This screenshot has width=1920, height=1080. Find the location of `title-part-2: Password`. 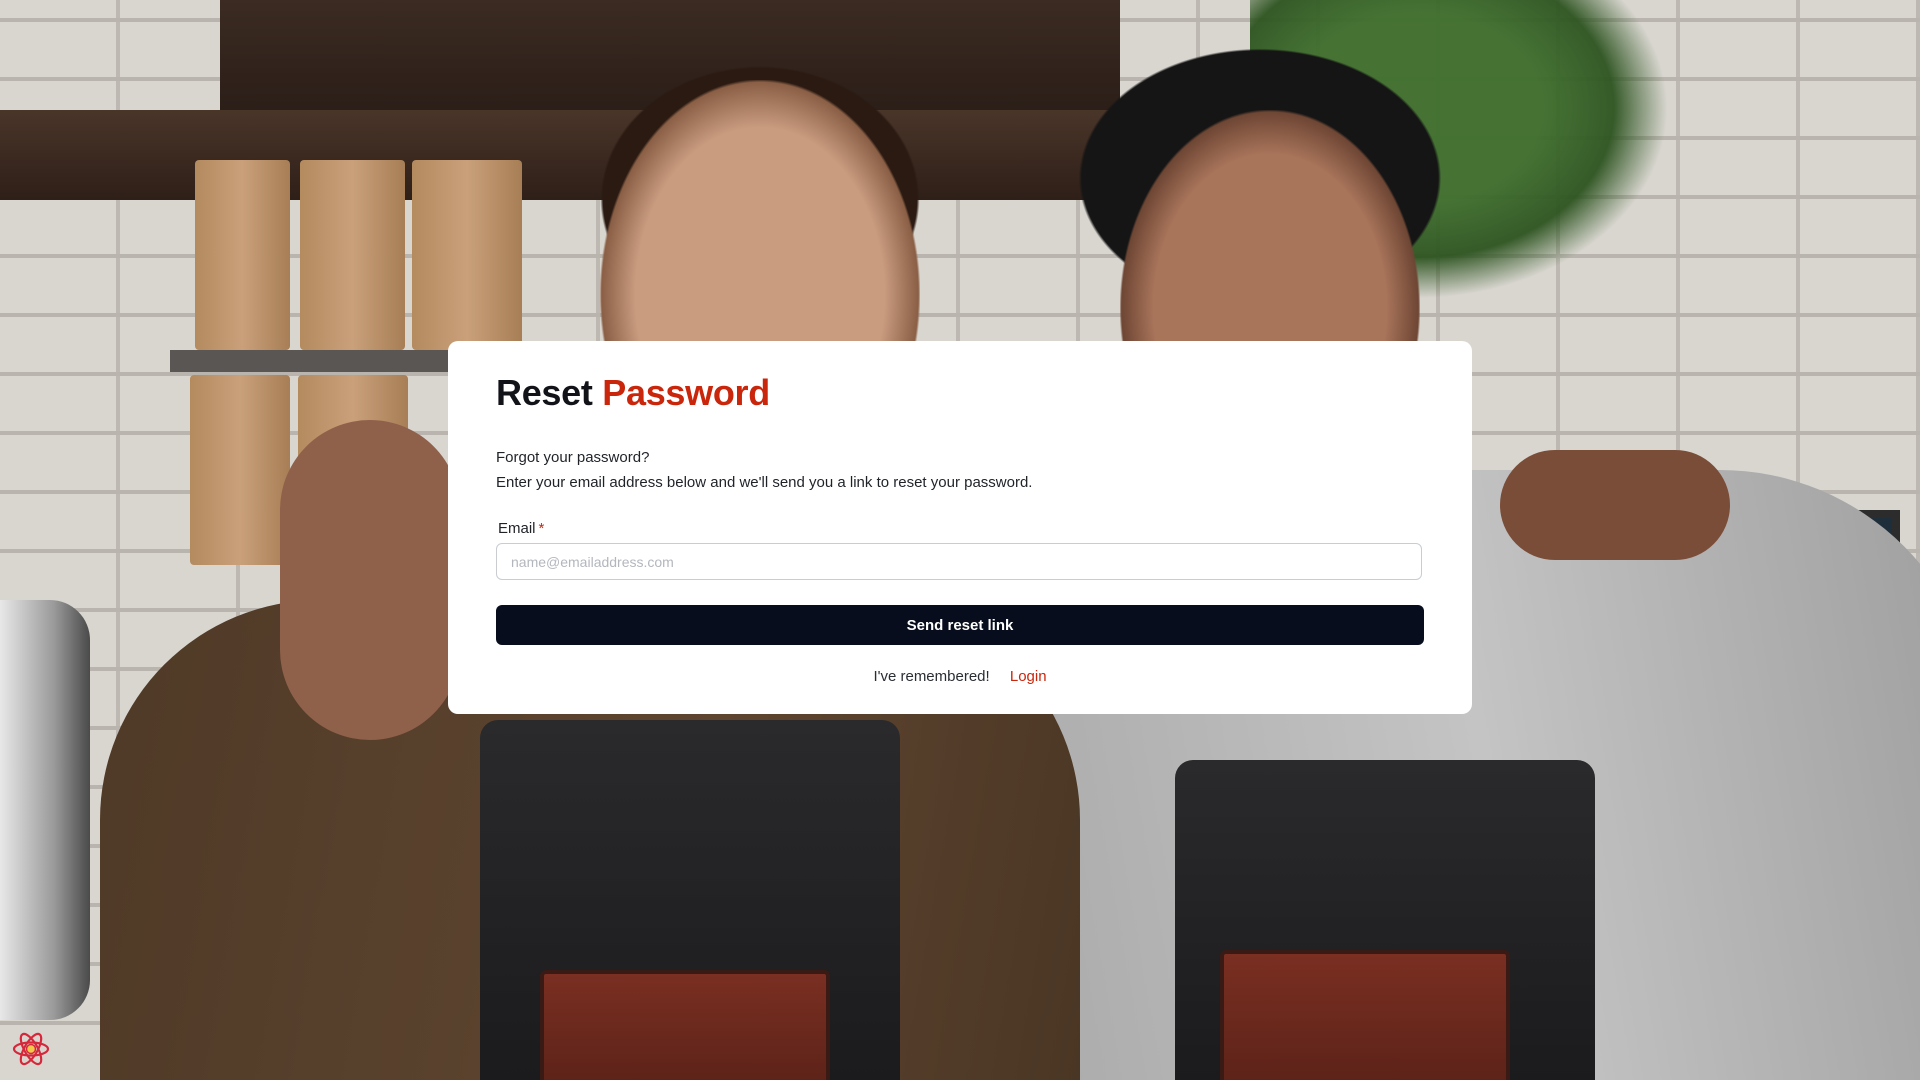

title-part-2: Password is located at coordinates (686, 392).